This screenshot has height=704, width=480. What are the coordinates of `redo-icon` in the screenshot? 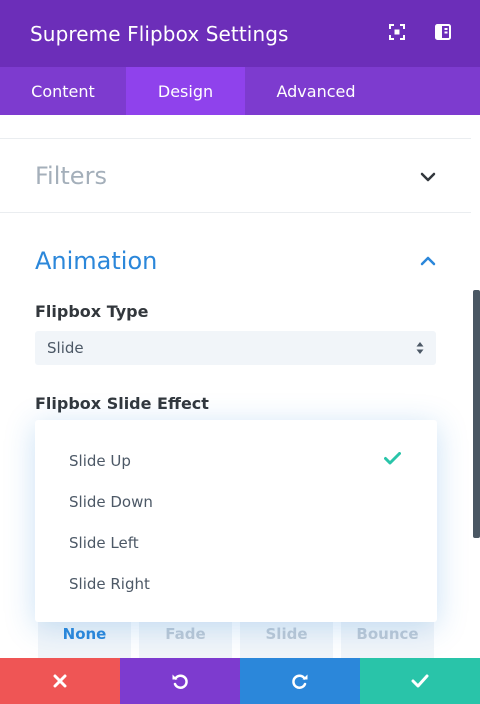 It's located at (300, 681).